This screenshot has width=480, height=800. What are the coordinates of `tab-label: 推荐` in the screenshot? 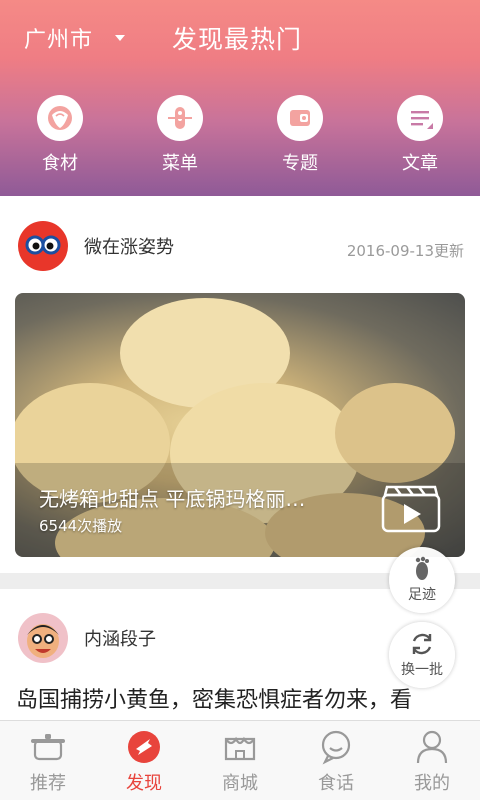 It's located at (48, 783).